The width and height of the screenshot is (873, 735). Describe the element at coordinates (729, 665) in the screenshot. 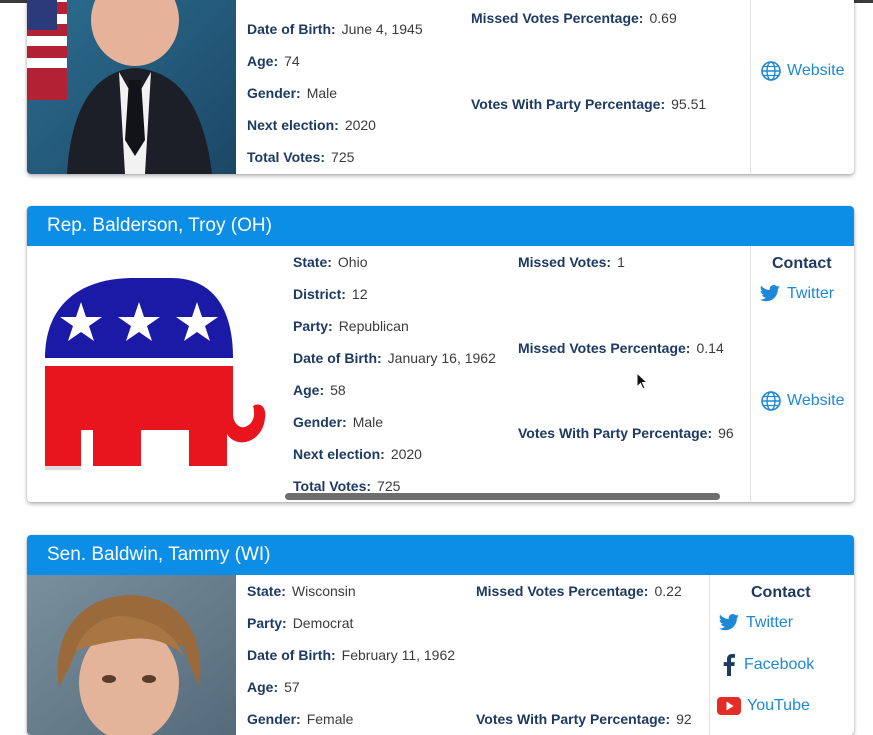

I see `facebook-icon` at that location.